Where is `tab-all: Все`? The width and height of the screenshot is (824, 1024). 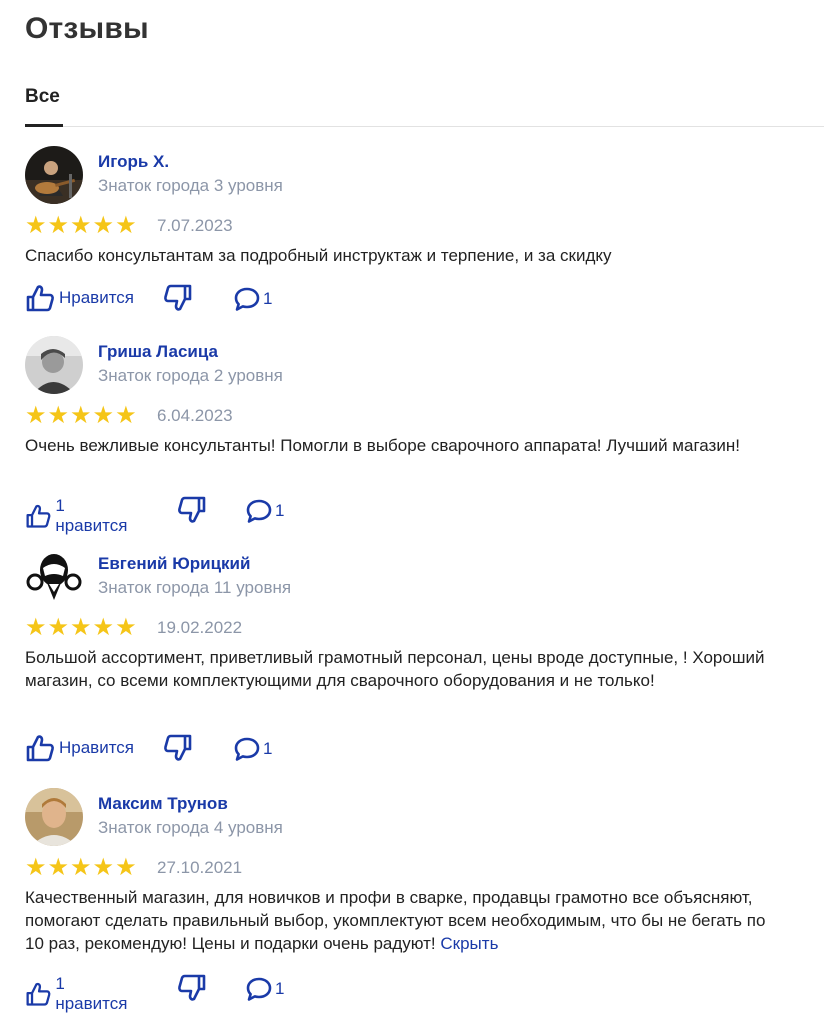
tab-all: Все is located at coordinates (42, 97).